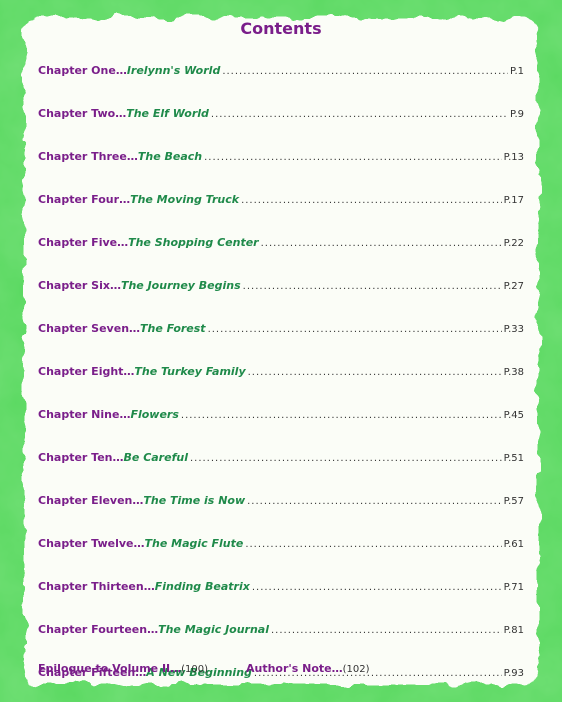  What do you see at coordinates (84, 328) in the screenshot?
I see `chapter-number: Chapter Seven` at bounding box center [84, 328].